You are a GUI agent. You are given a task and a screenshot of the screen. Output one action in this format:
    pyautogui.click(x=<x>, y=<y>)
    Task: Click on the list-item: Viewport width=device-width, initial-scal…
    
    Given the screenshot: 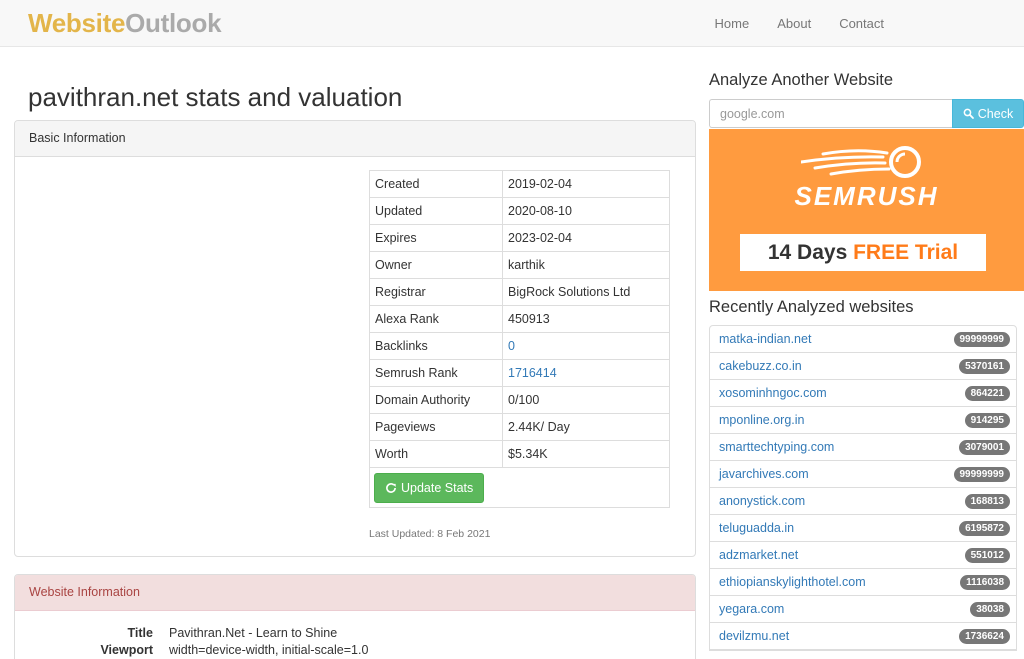 What is the action you would take?
    pyautogui.click(x=355, y=650)
    